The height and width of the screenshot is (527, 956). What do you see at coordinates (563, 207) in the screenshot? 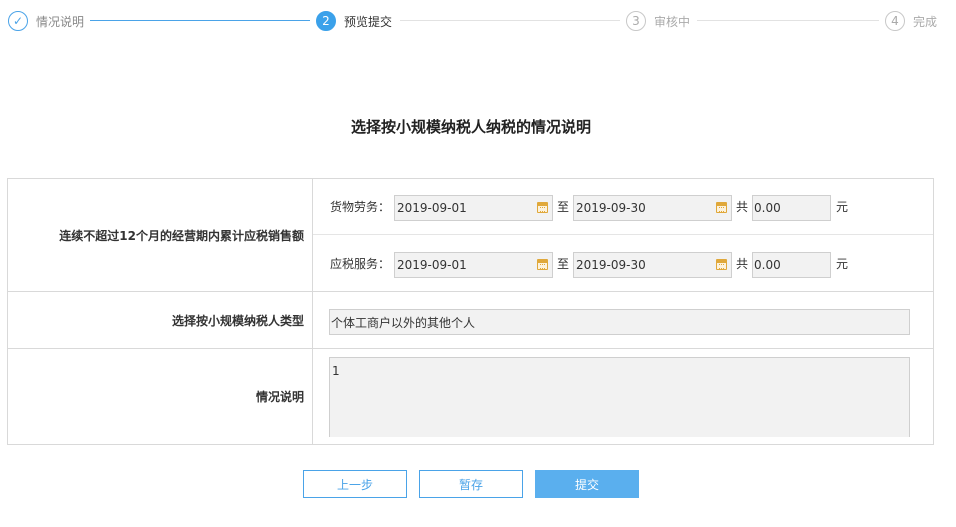
I see `goods-to-text: 至` at bounding box center [563, 207].